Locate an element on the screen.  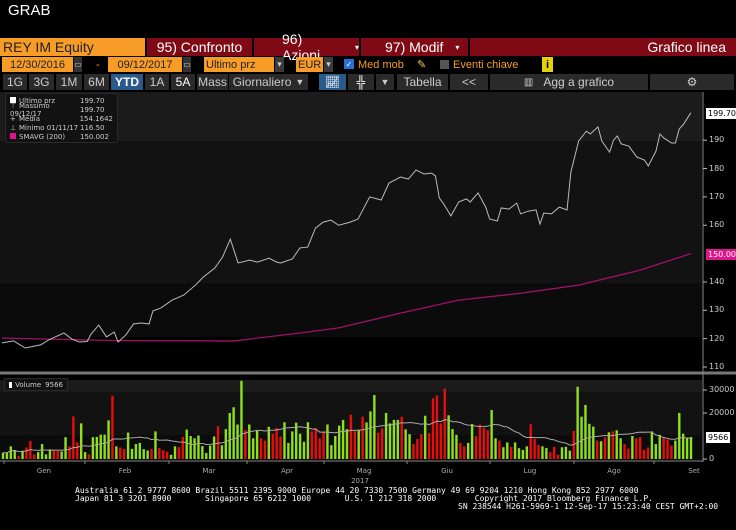
price-axis-tick: 130 is located at coordinates (717, 310).